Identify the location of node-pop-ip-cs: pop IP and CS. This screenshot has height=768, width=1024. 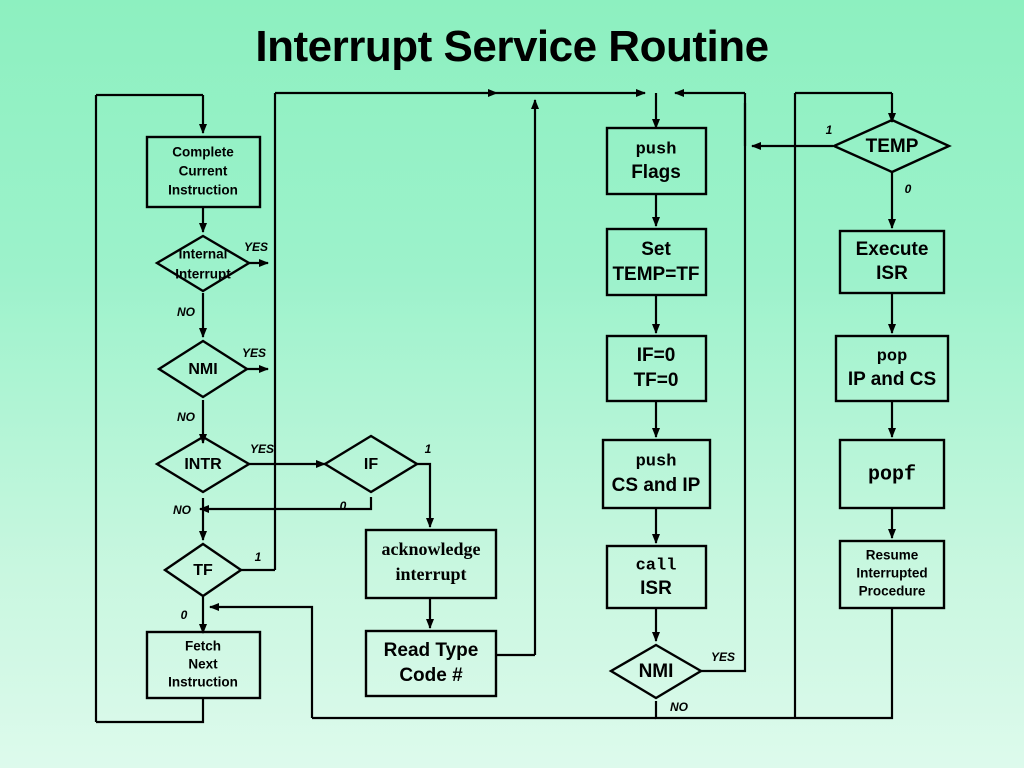
(892, 368).